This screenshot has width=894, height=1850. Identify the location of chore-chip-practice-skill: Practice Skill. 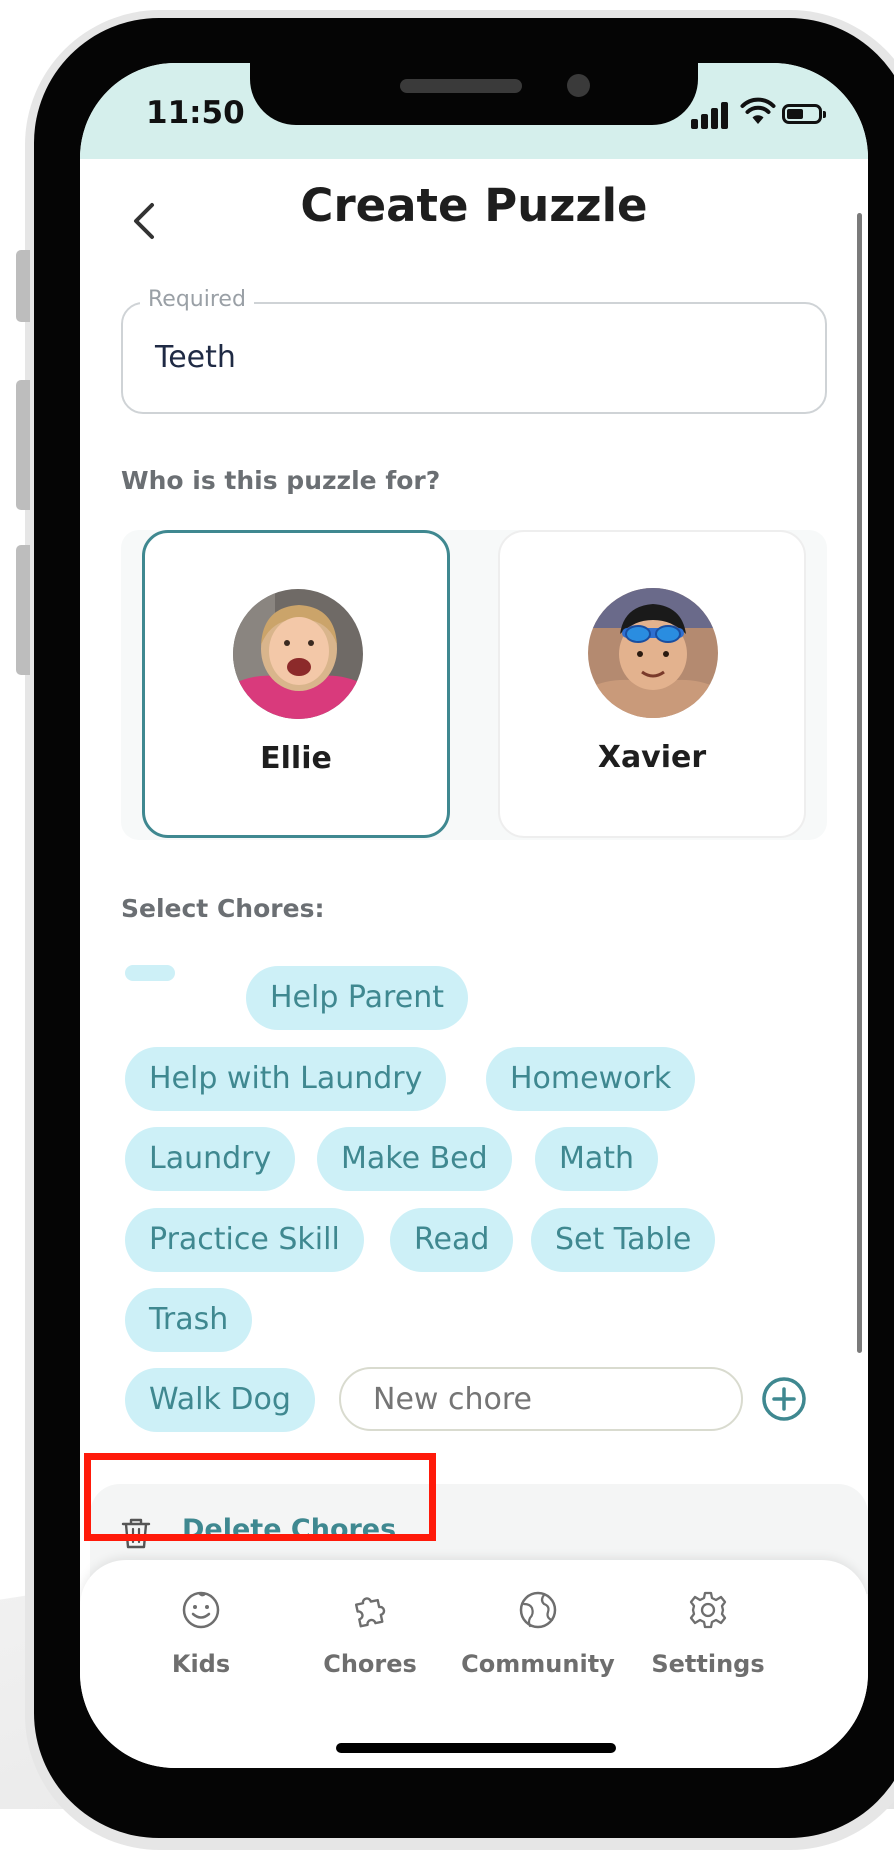
(244, 1240).